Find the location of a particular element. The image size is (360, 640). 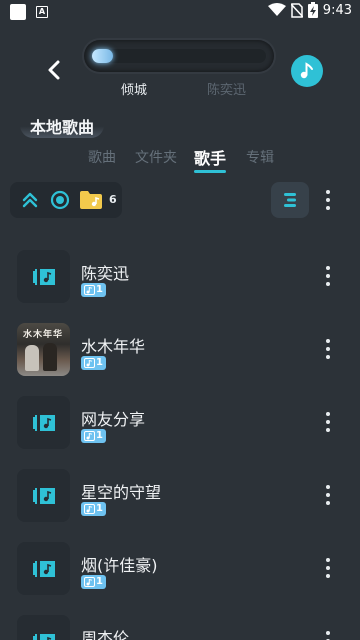

double-chevron-up-icon is located at coordinates (30, 200).